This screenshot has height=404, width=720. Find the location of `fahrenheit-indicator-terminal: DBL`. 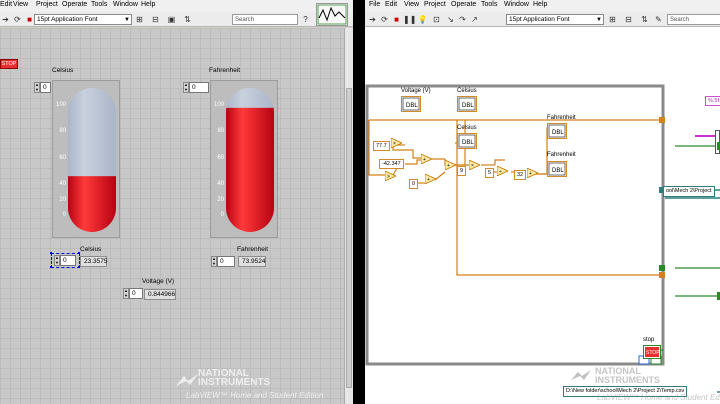

fahrenheit-indicator-terminal: DBL is located at coordinates (557, 169).